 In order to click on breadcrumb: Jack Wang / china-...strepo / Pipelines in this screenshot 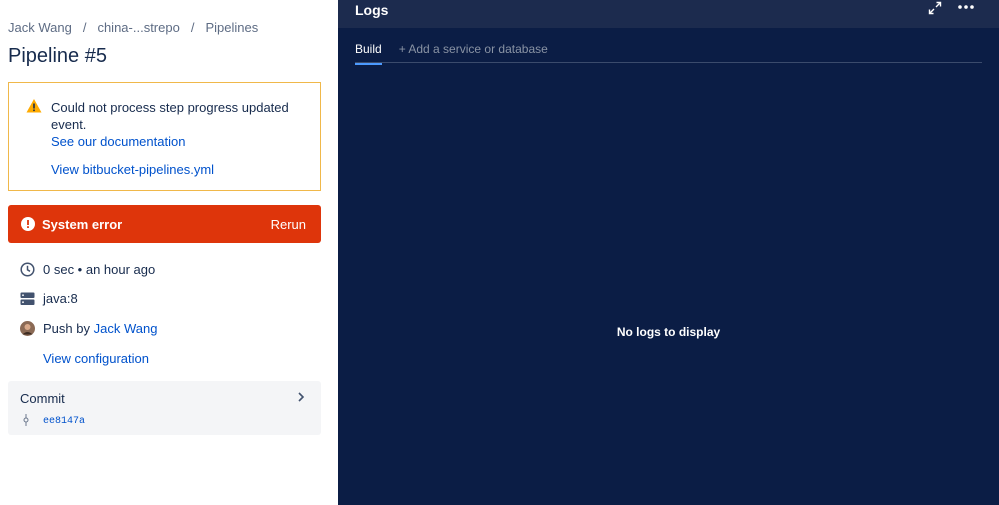, I will do `click(133, 27)`.